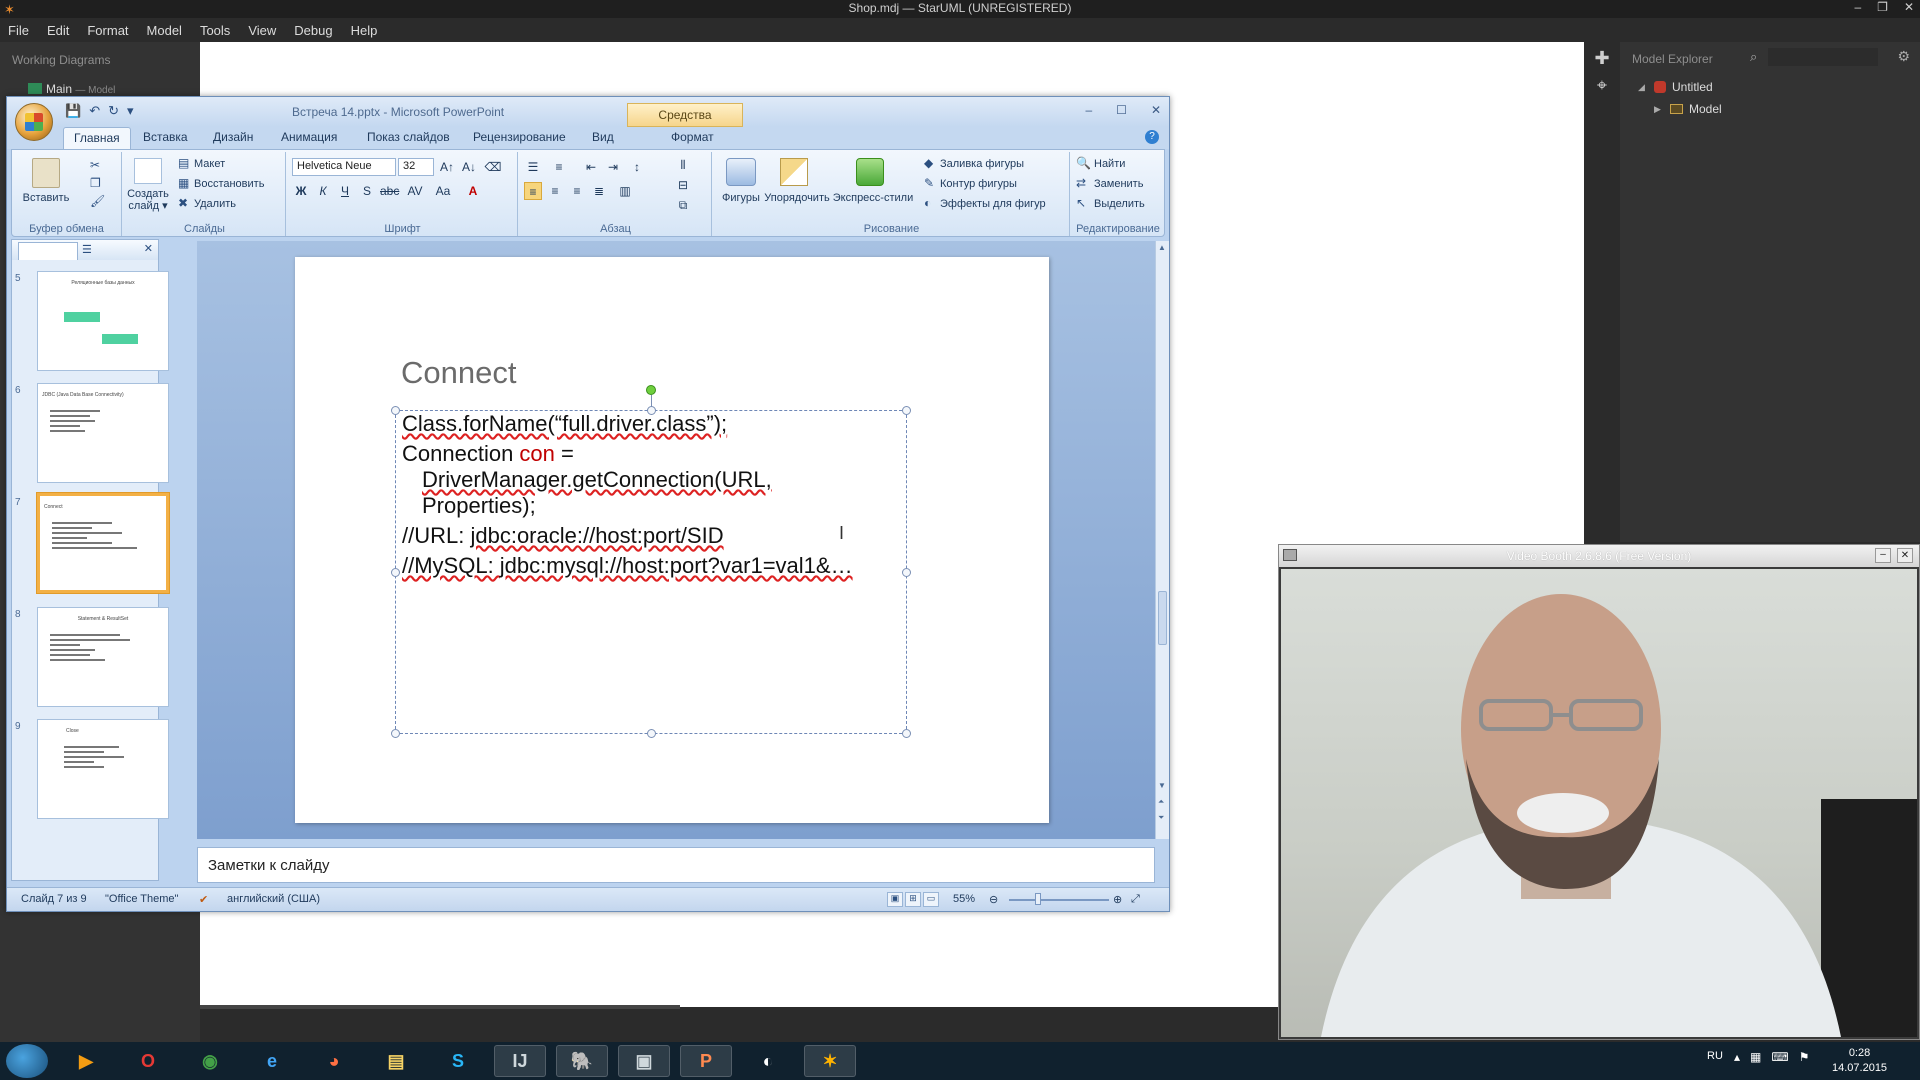  Describe the element at coordinates (603, 137) in the screenshot. I see `tab-view: Вид` at that location.